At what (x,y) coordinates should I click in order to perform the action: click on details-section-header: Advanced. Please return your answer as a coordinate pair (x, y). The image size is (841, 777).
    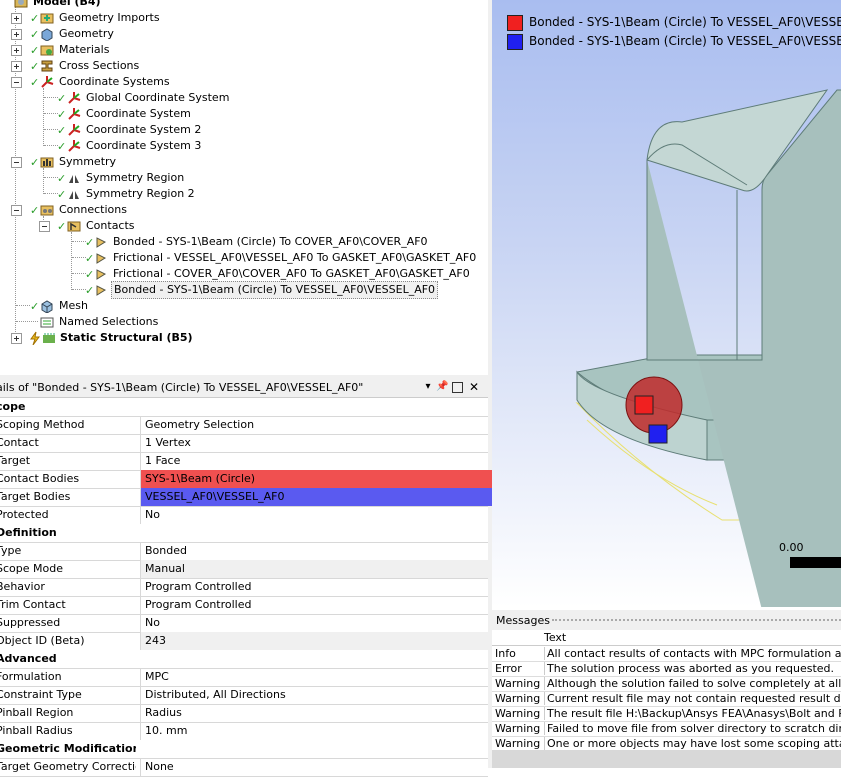
    Looking at the image, I should click on (244, 659).